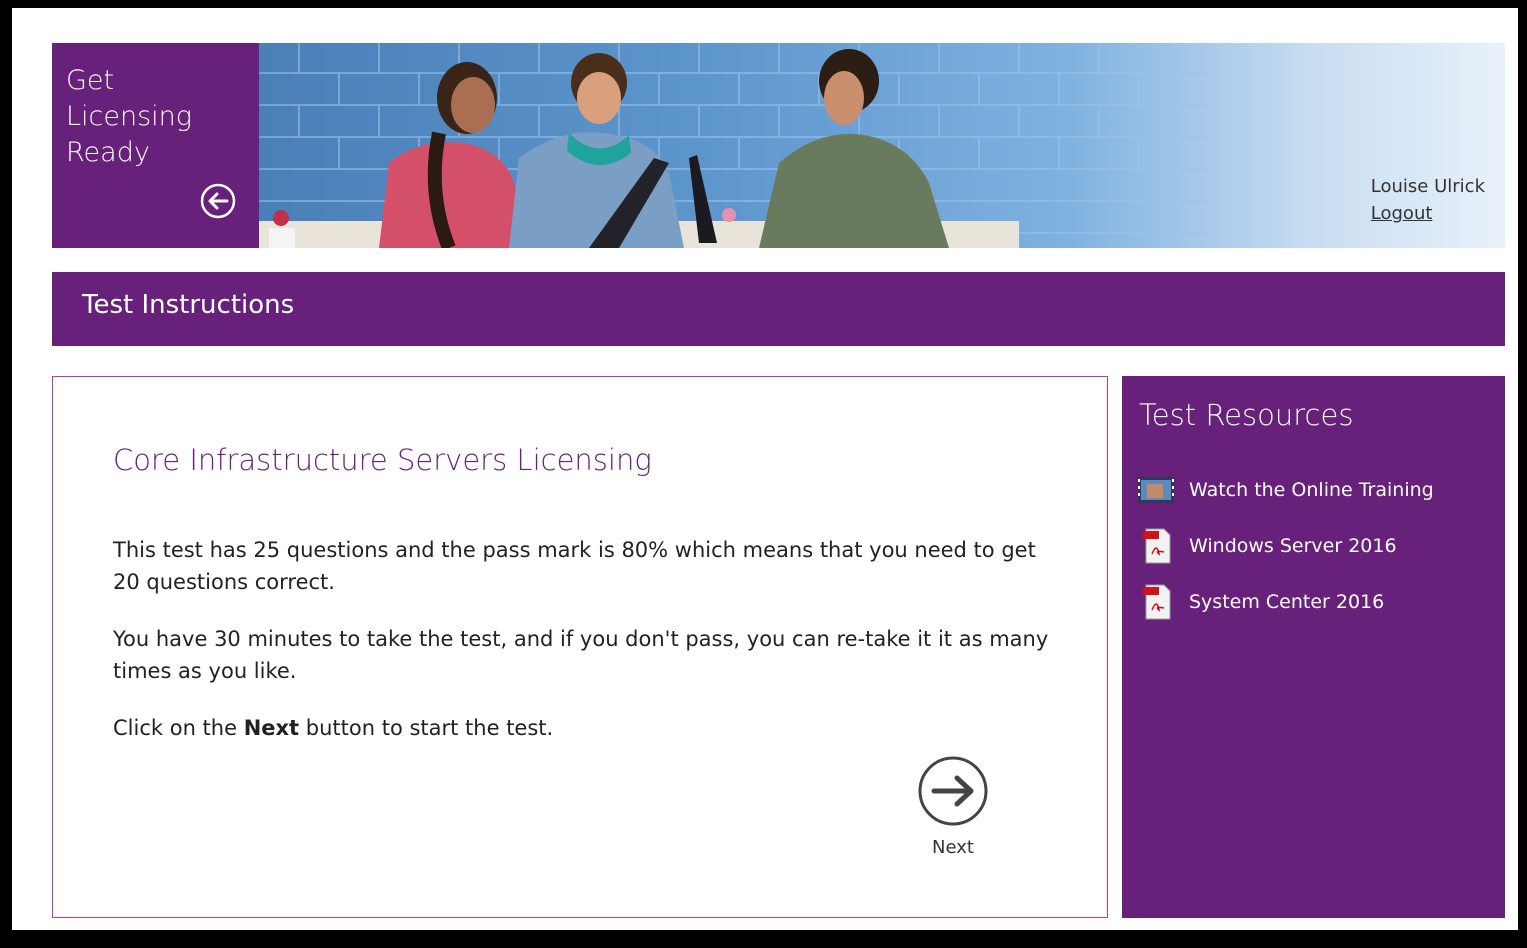  What do you see at coordinates (1427, 186) in the screenshot?
I see `user-name: Louise Ulrick` at bounding box center [1427, 186].